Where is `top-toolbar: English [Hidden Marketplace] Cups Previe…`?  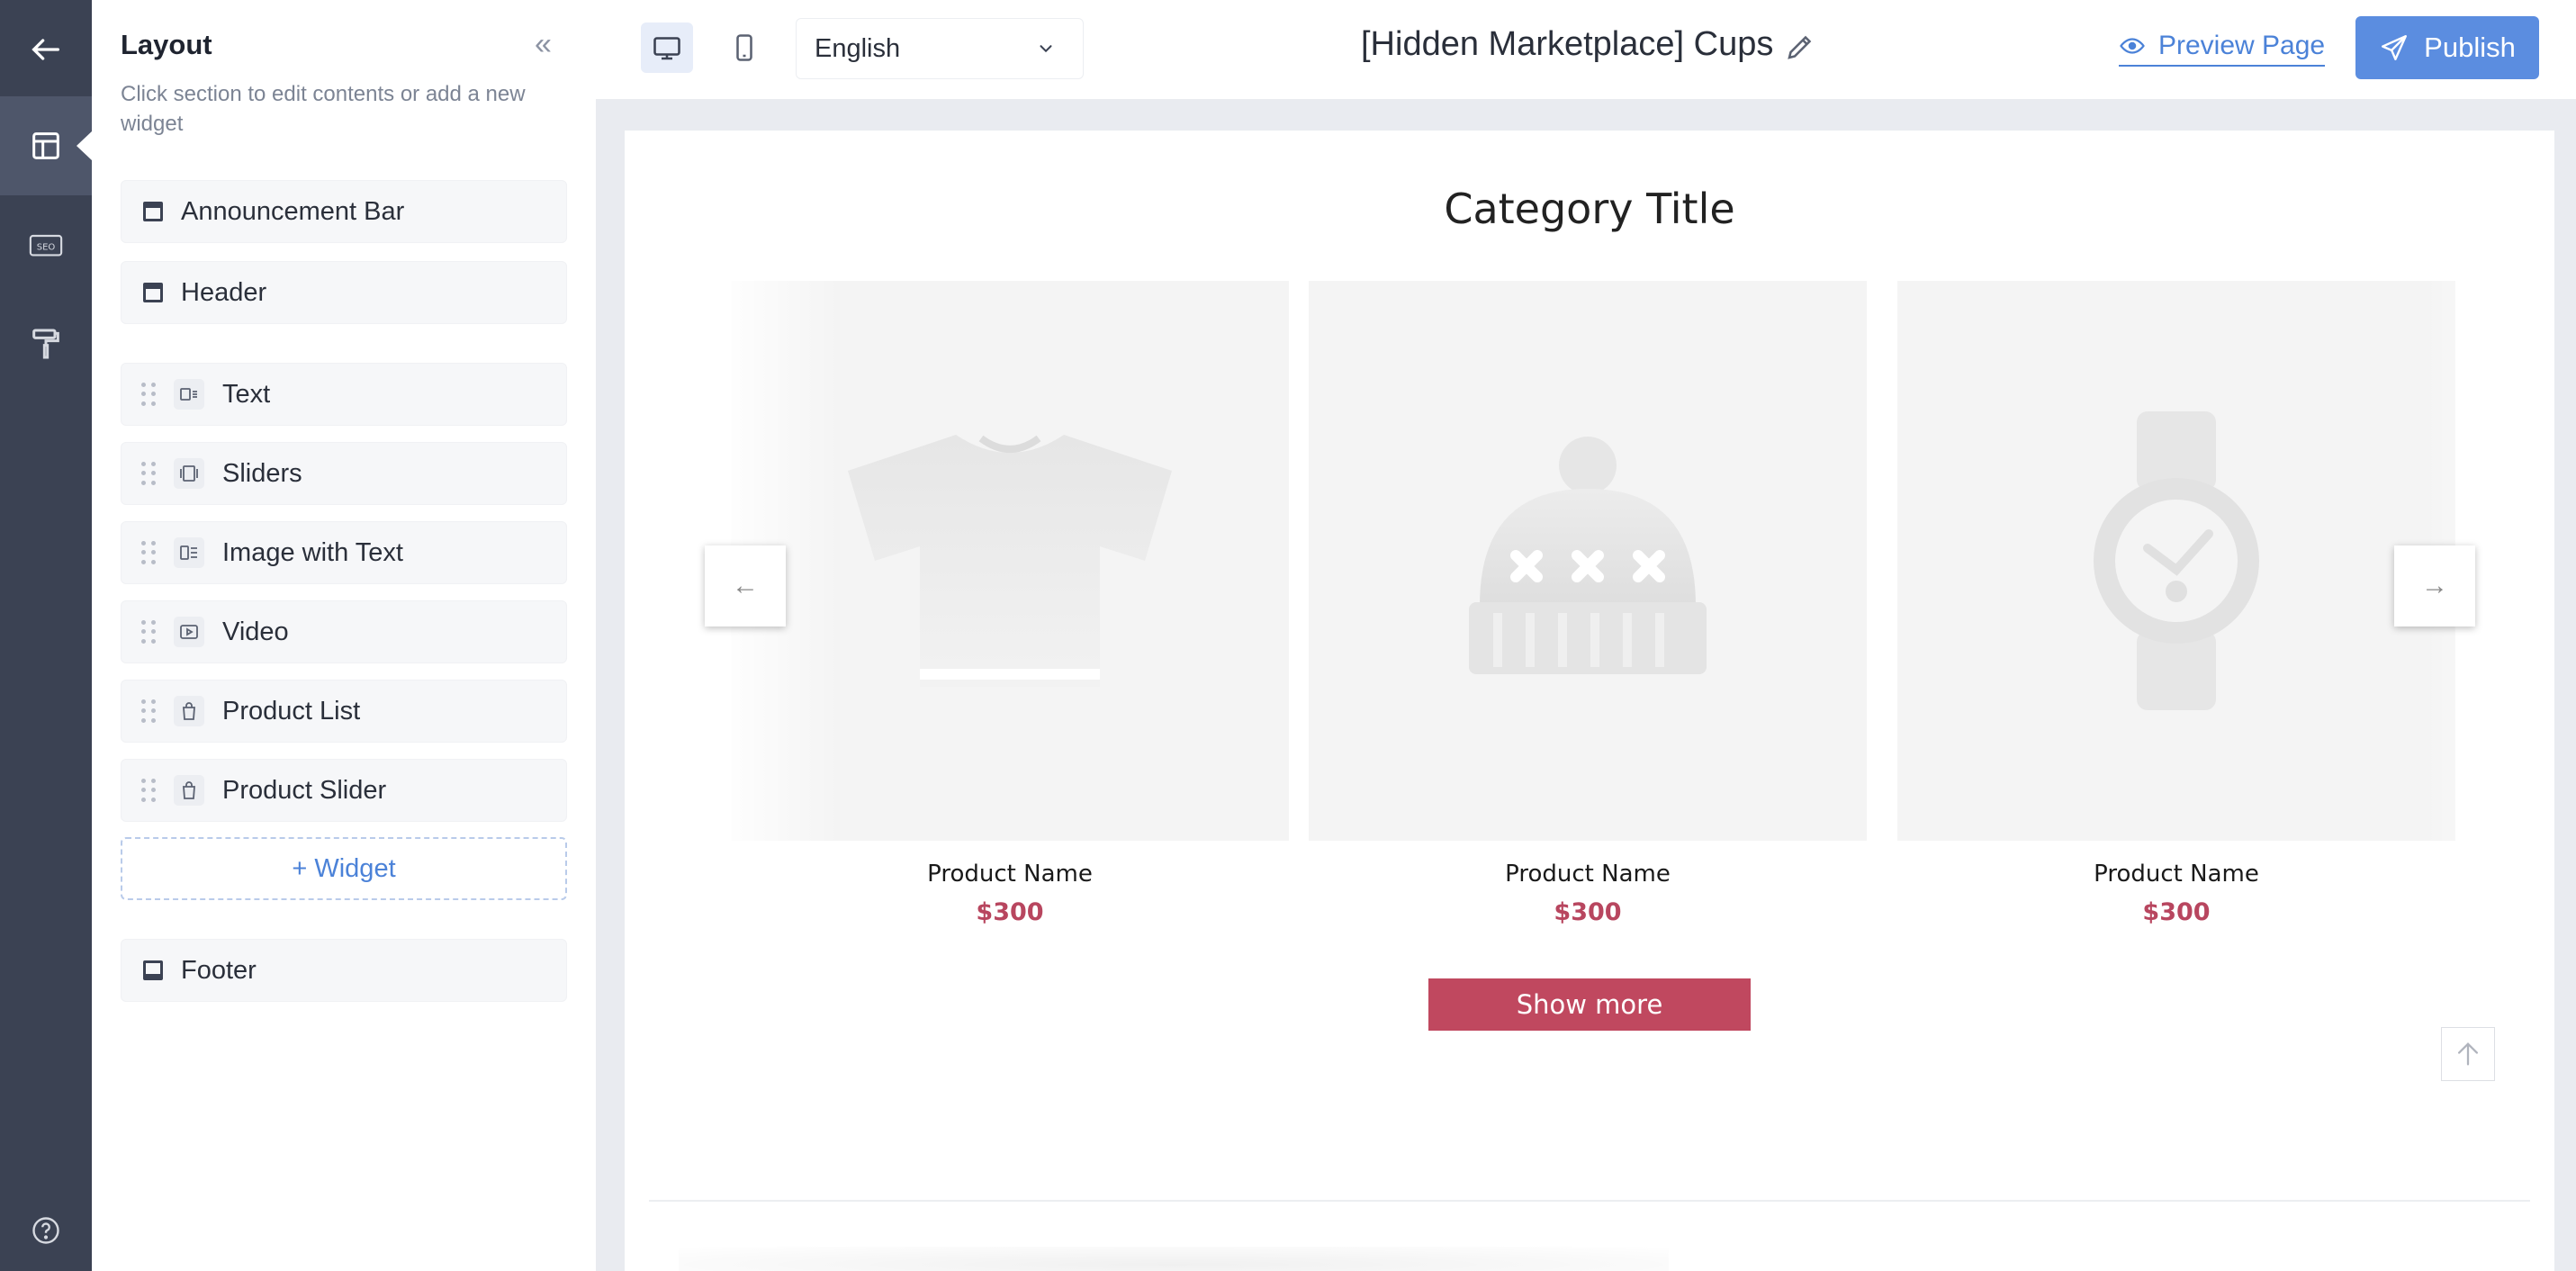 top-toolbar: English [Hidden Marketplace] Cups Previe… is located at coordinates (1586, 49).